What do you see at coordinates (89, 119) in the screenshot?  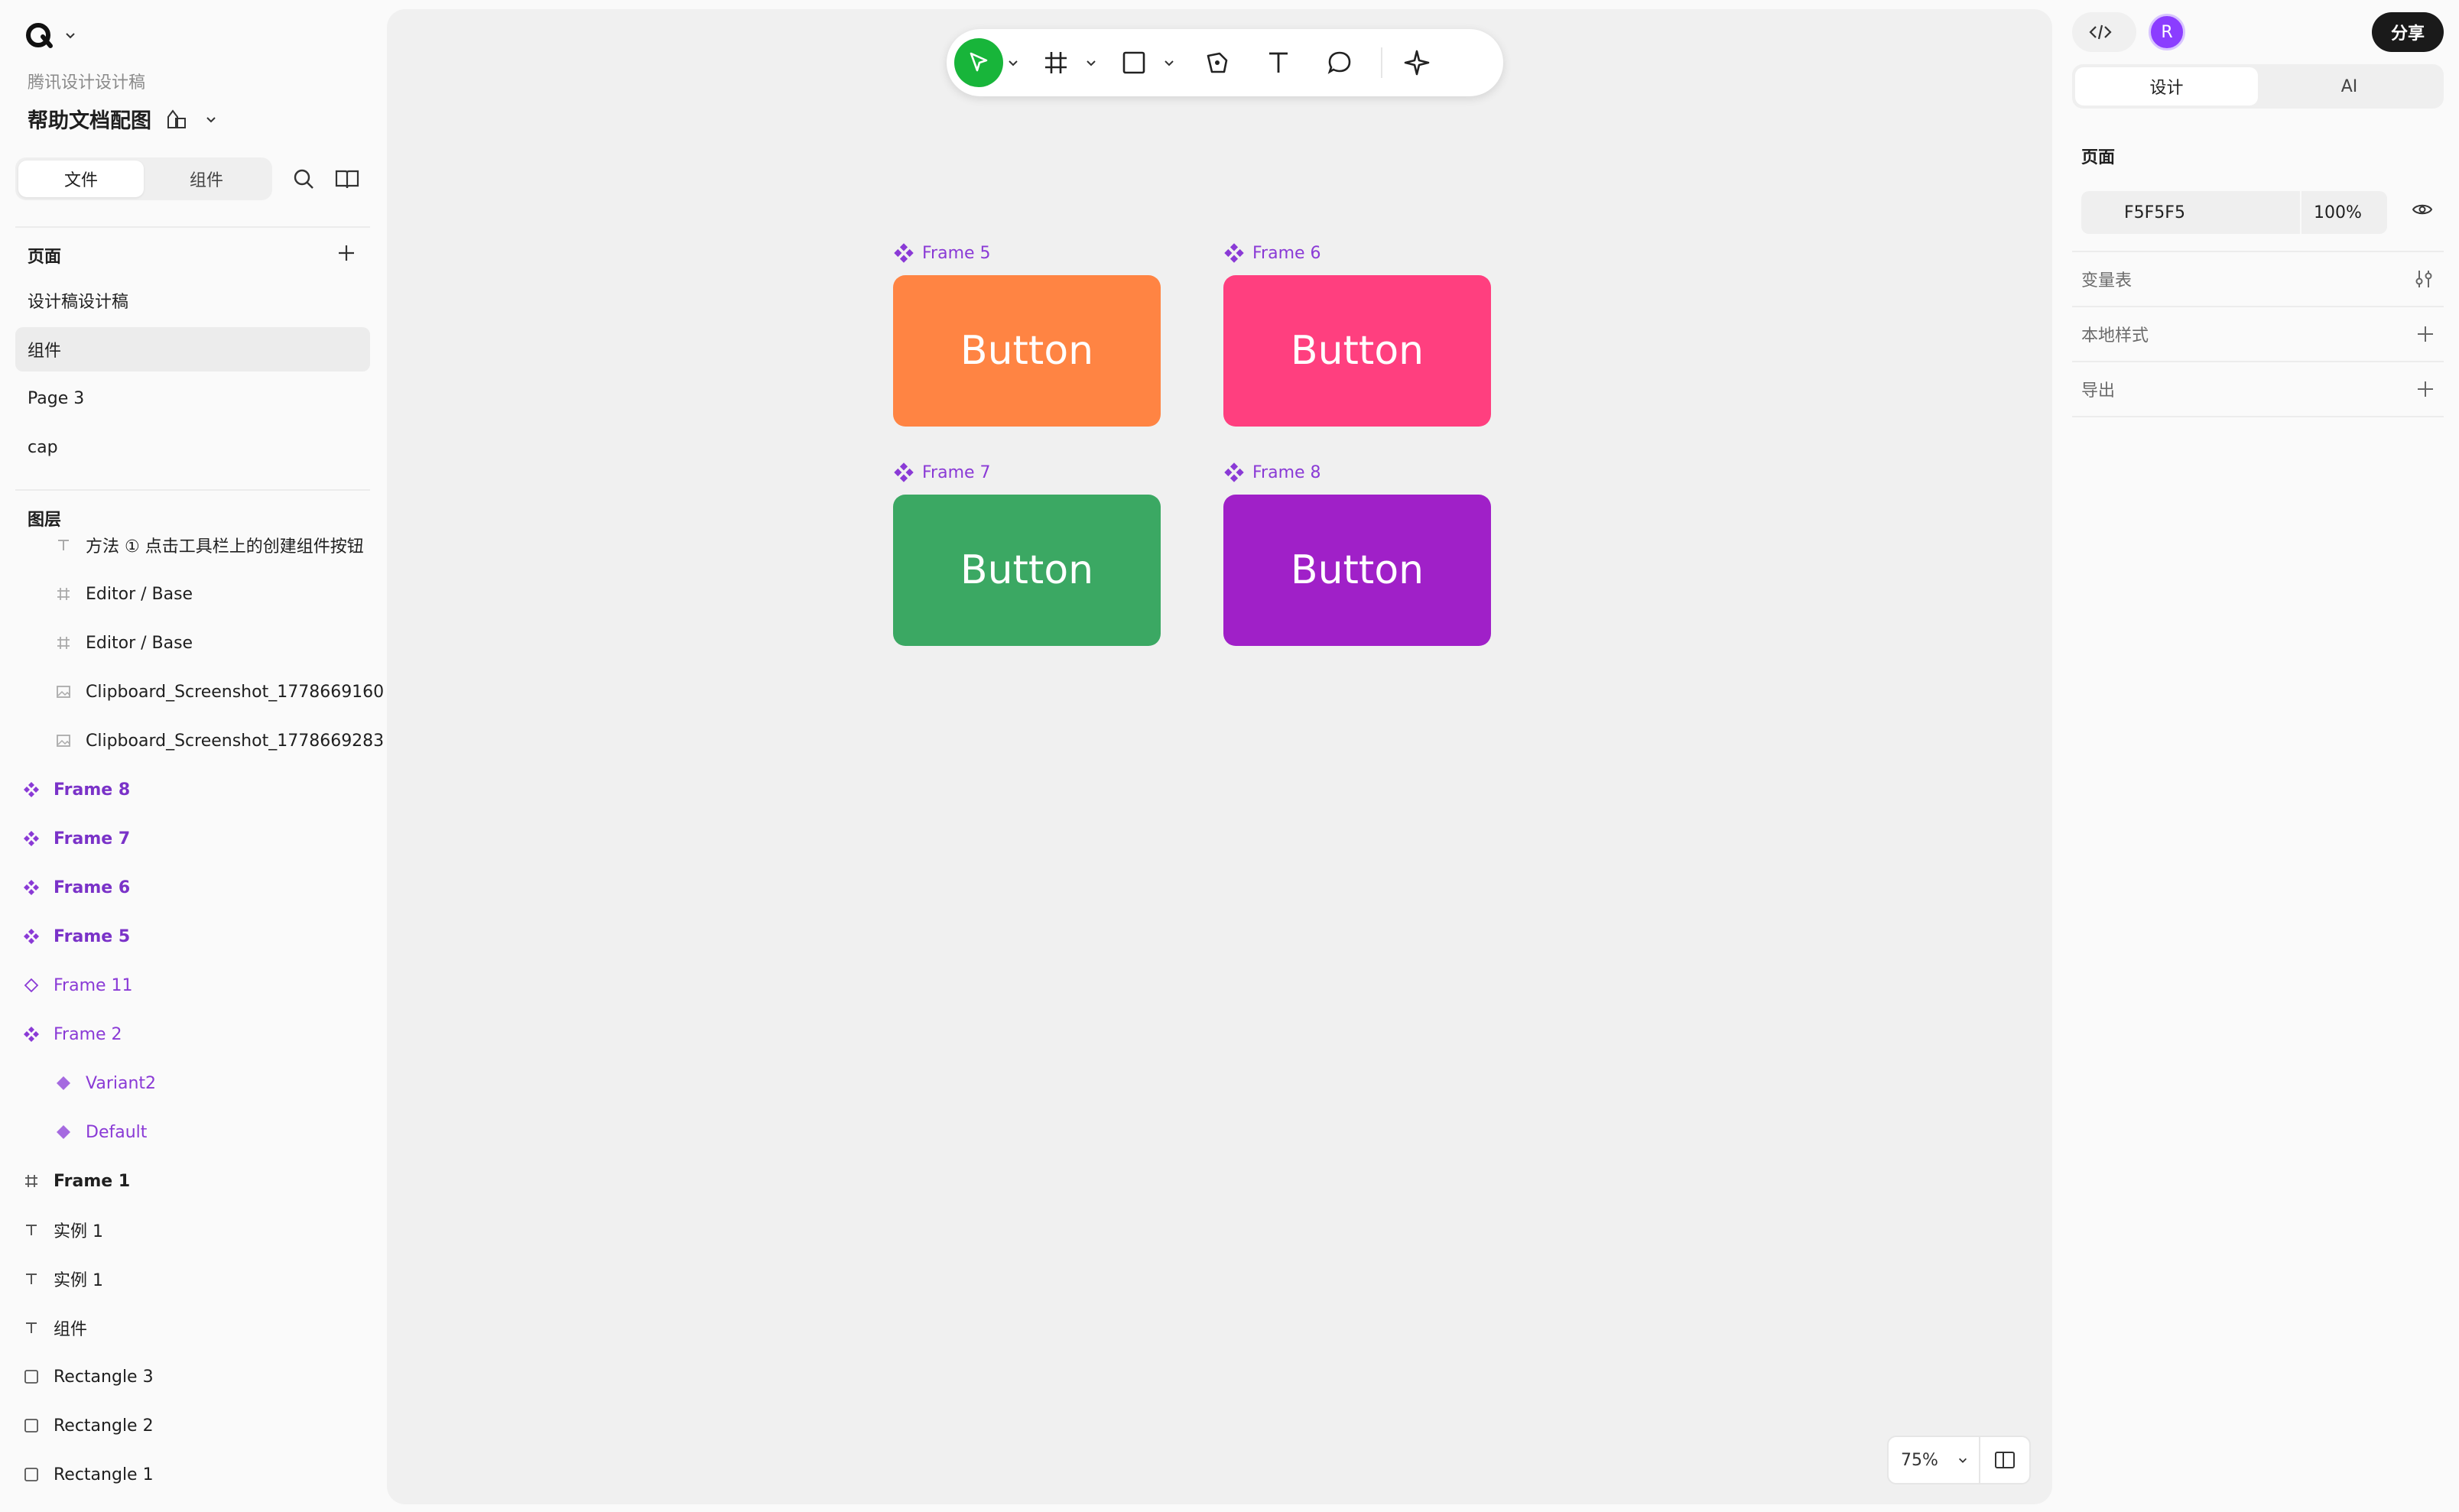 I see `file-title: 帮助文档配图` at bounding box center [89, 119].